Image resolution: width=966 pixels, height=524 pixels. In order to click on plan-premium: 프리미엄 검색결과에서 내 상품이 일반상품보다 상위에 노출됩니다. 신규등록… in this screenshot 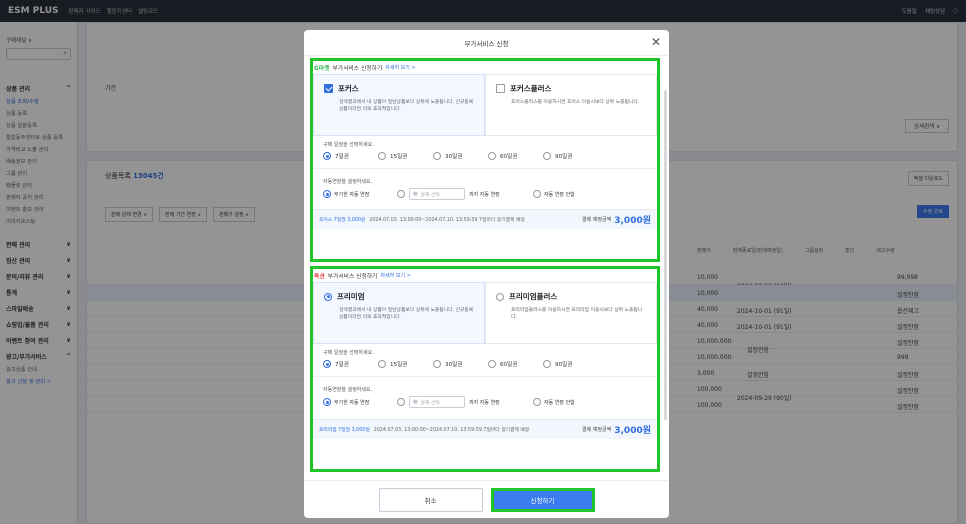, I will do `click(399, 313)`.